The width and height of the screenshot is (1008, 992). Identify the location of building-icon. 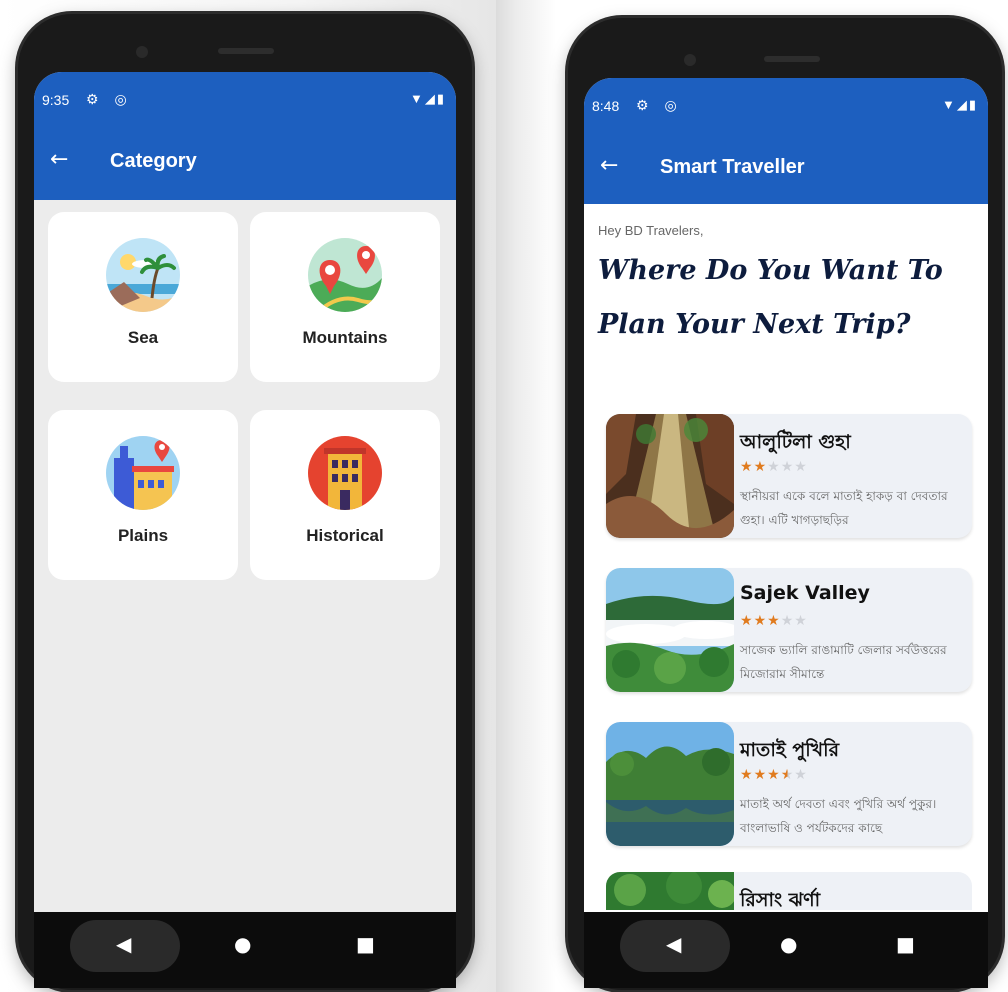
(345, 473).